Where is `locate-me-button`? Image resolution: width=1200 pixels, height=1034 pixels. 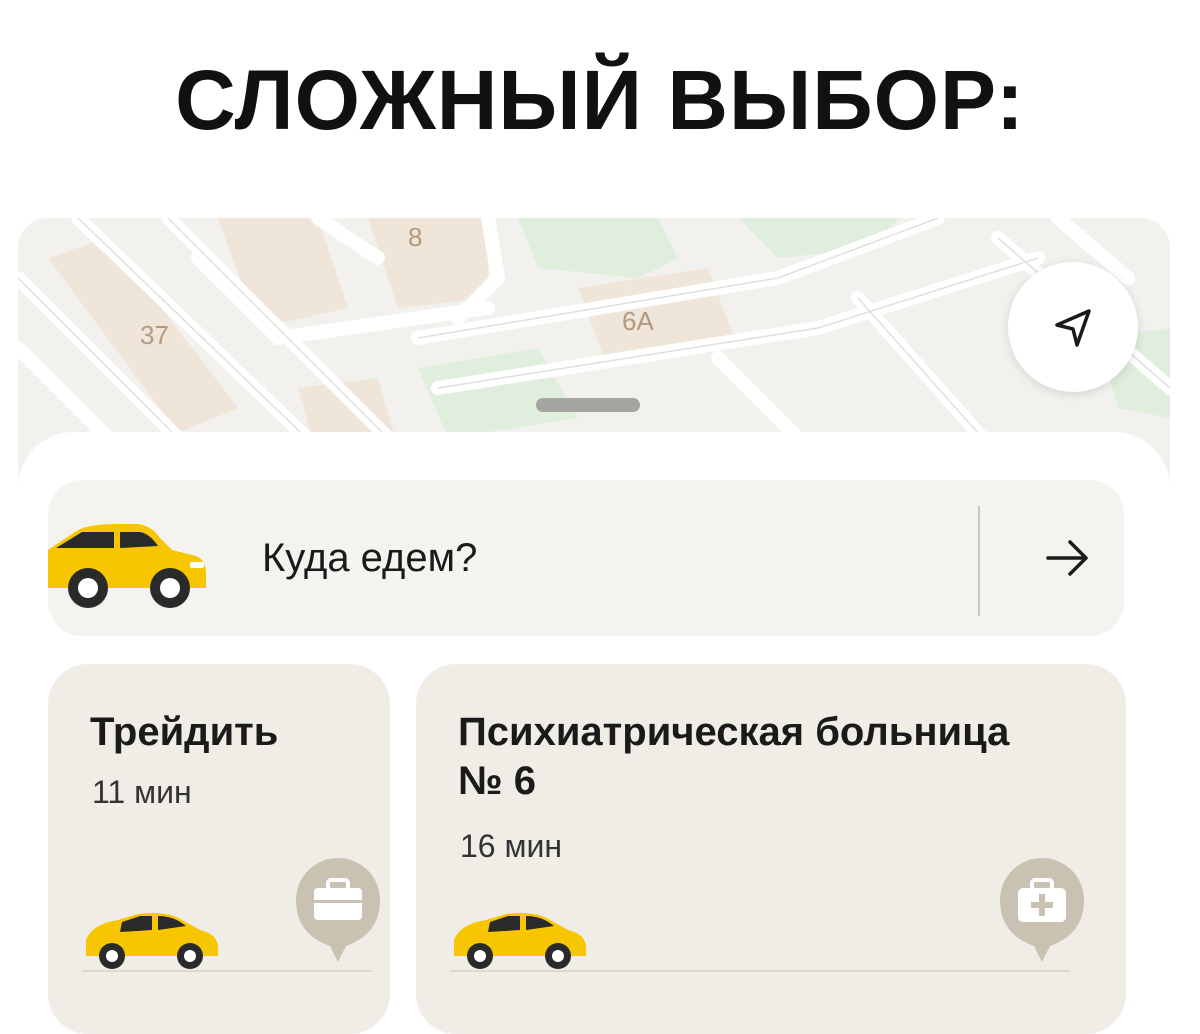
locate-me-button is located at coordinates (1073, 327).